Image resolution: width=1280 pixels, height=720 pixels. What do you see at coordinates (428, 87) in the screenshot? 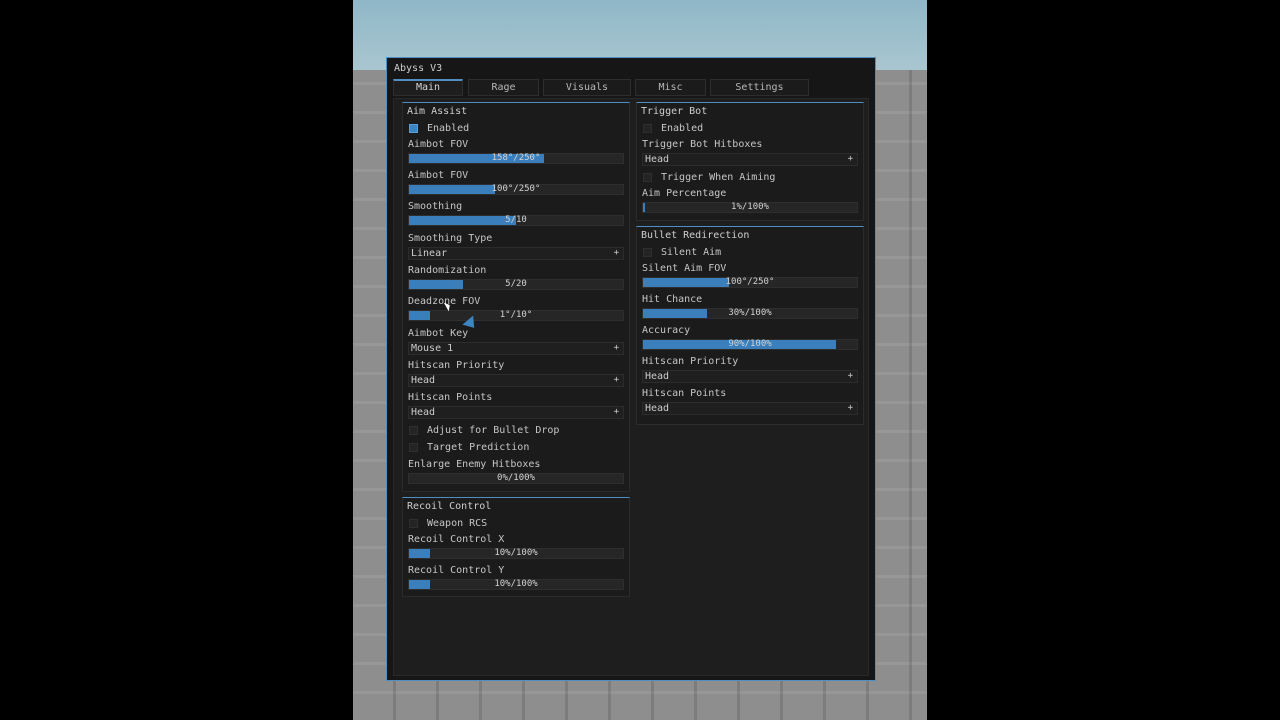
I see `tab-main: Main` at bounding box center [428, 87].